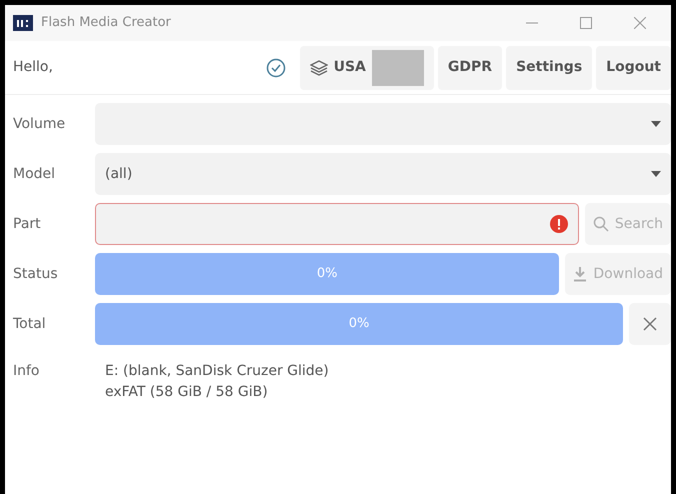 The image size is (676, 494). I want to click on field-label: Info, so click(26, 371).